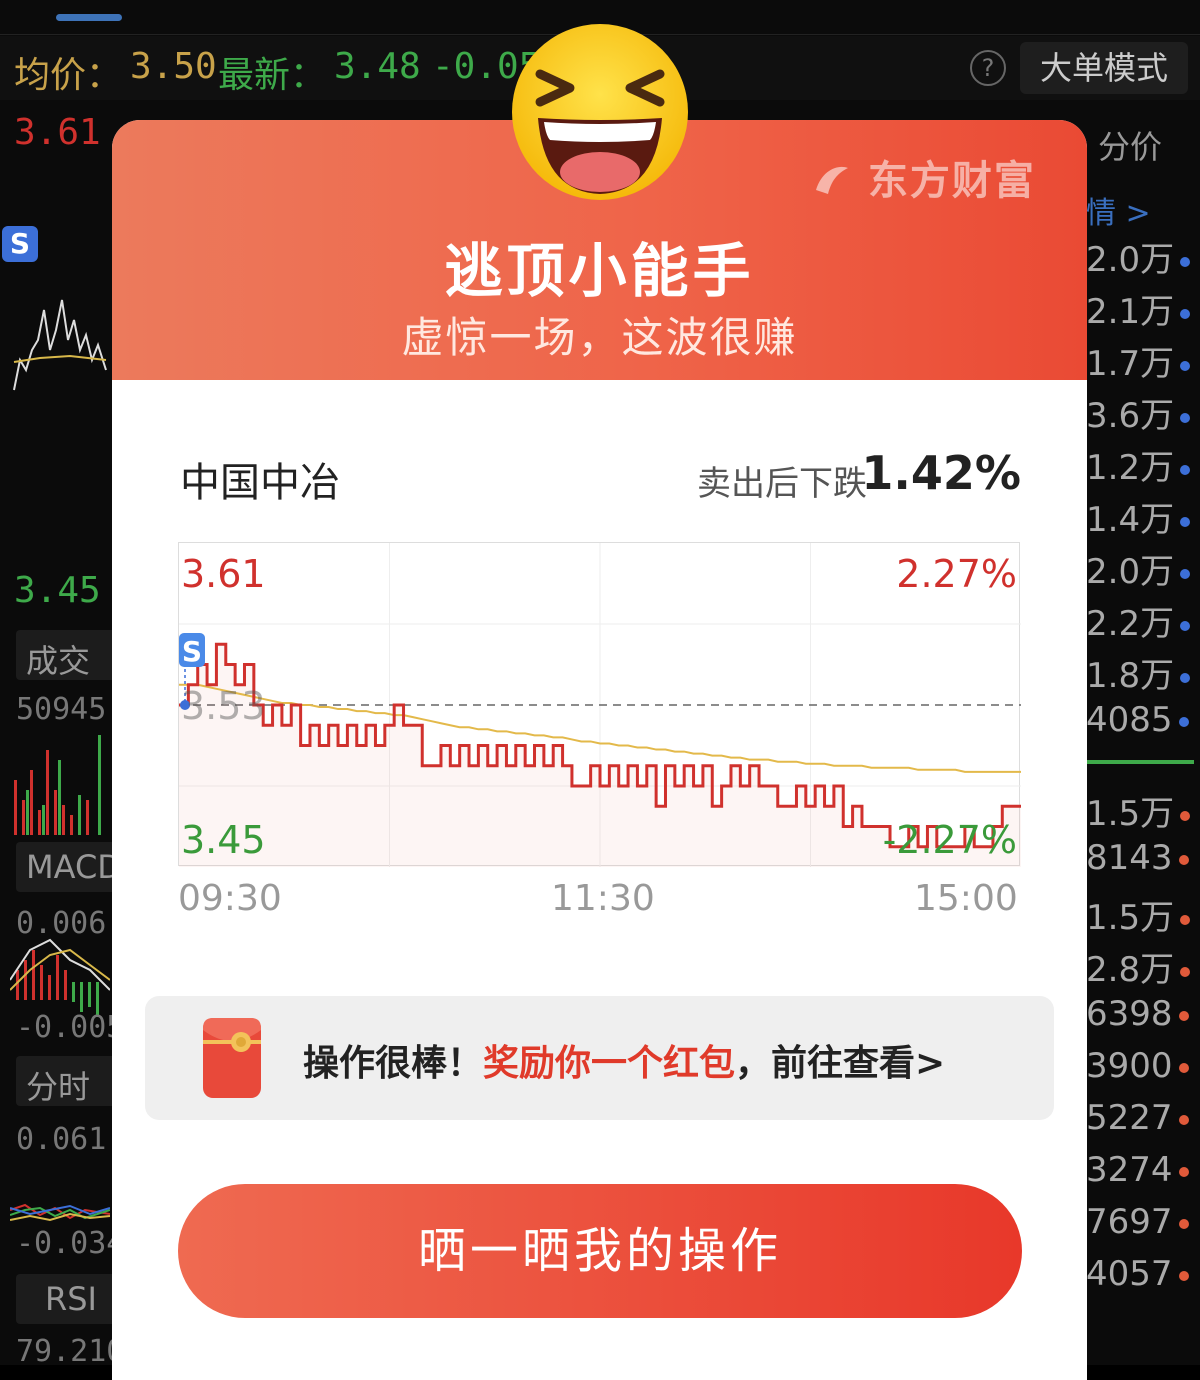 The image size is (1200, 1380). I want to click on tab-fenshi: 分时博弈, so click(71, 1081).